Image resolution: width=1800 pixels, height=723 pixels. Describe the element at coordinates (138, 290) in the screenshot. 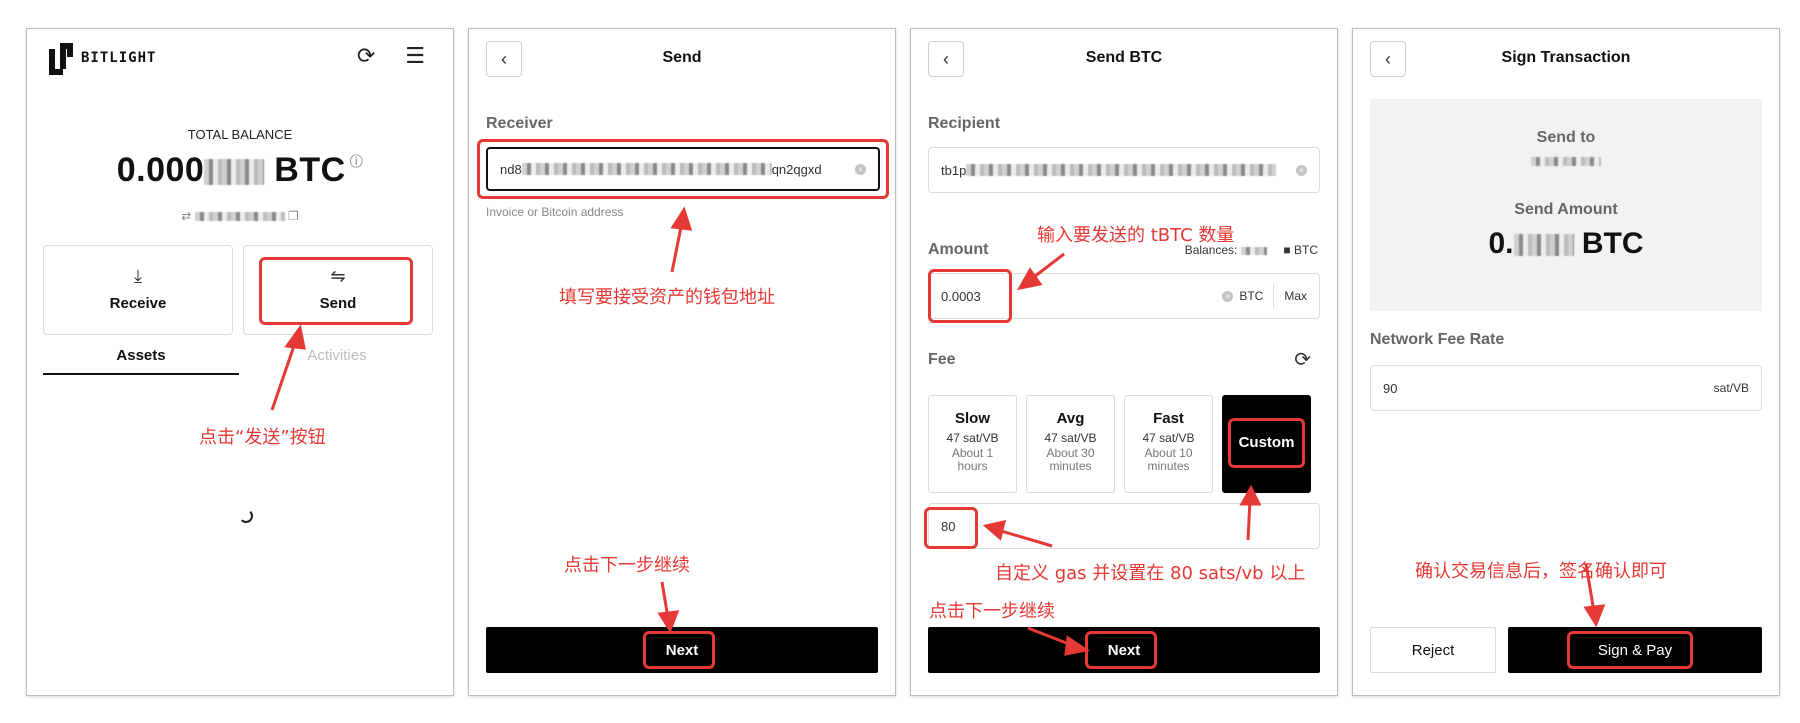

I see `receive-button: ⤓ Receive` at that location.